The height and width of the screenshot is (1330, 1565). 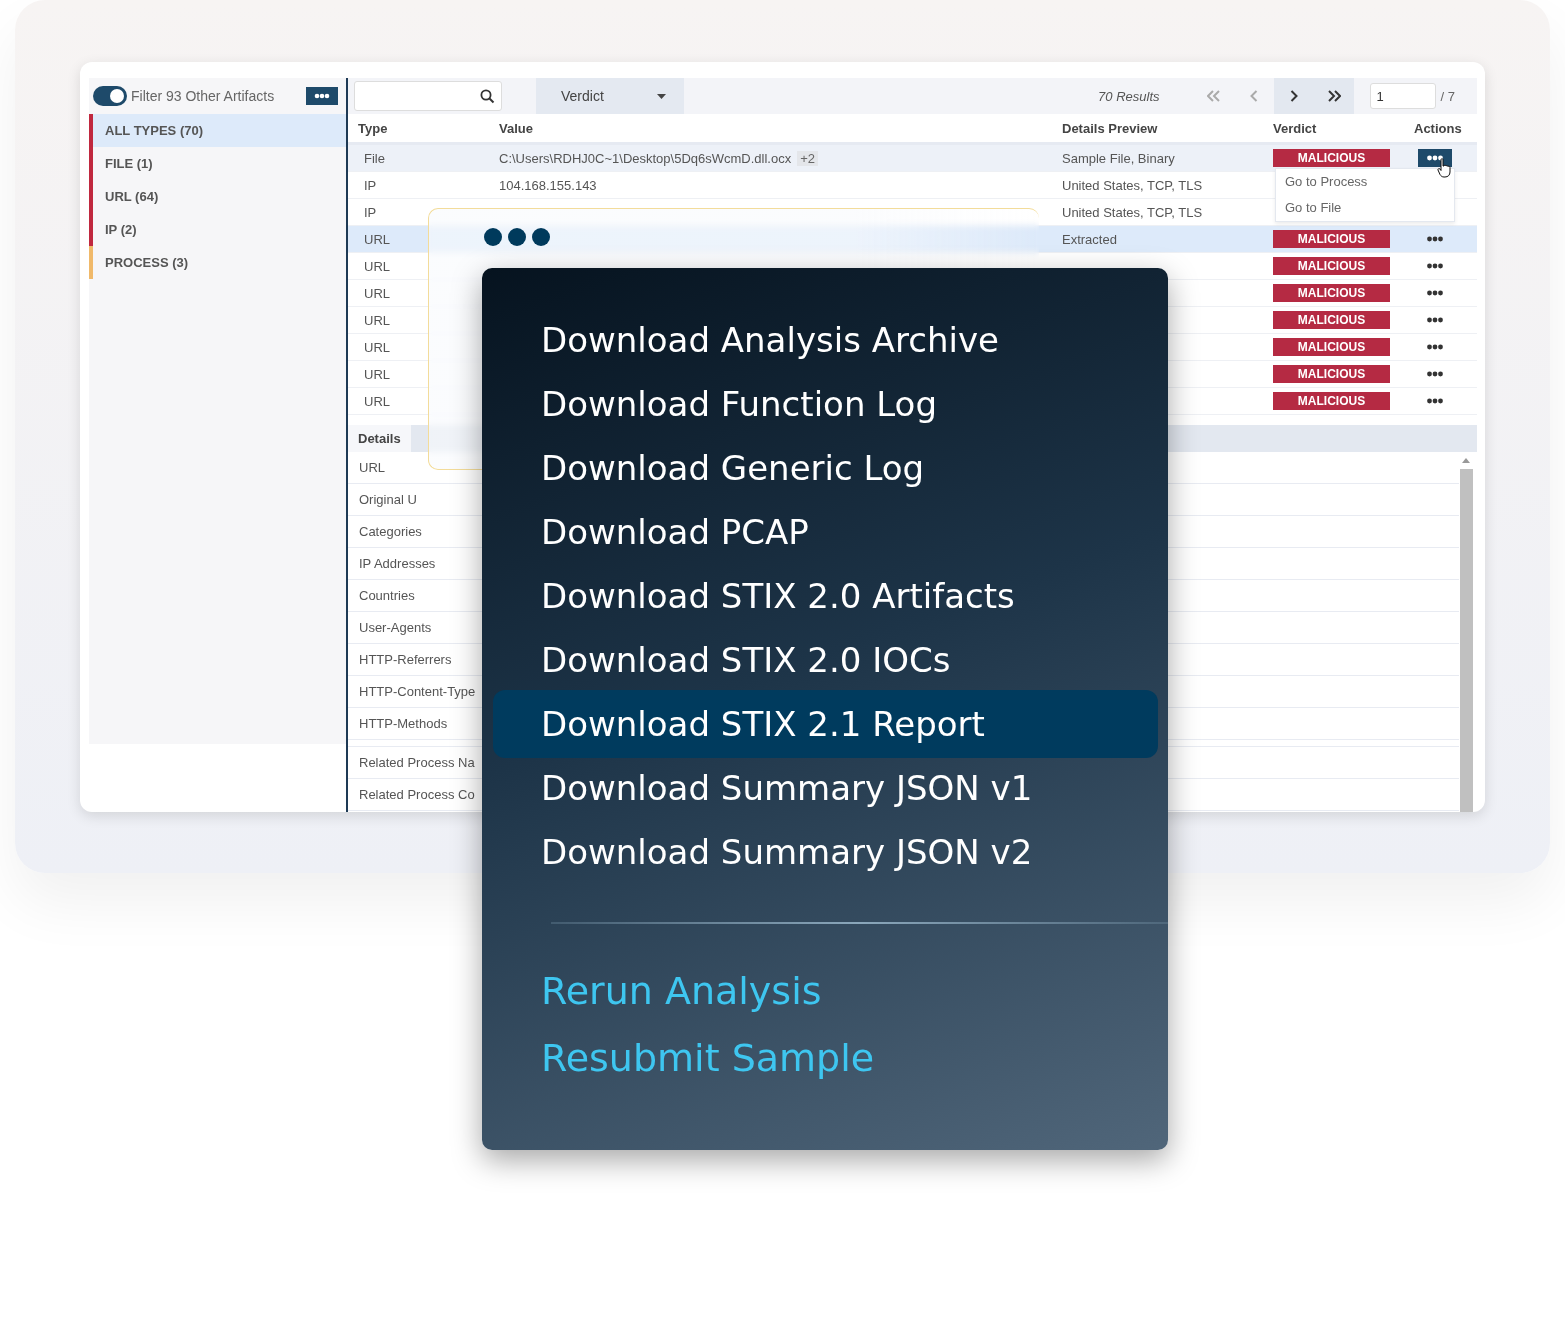 I want to click on details-cell: Extracted, so click(x=1089, y=239).